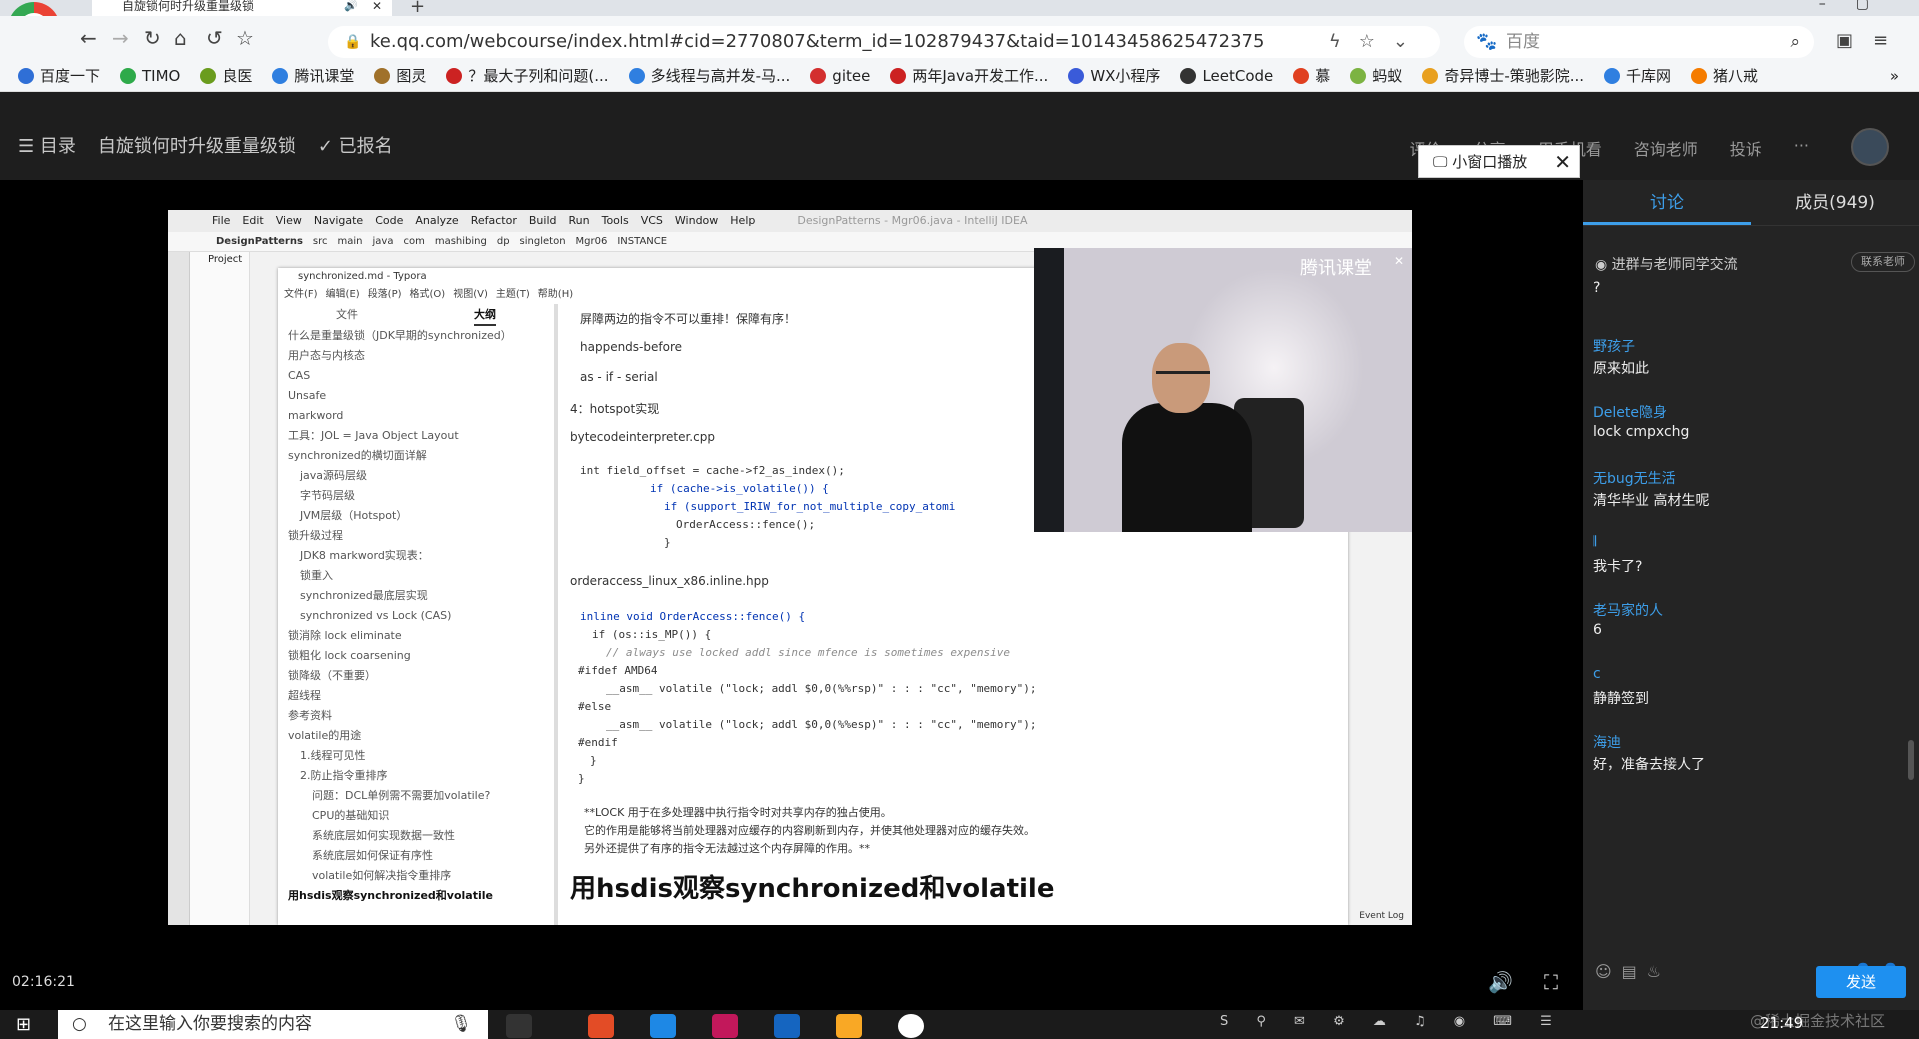  Describe the element at coordinates (436, 220) in the screenshot. I see `ide-menu-item: Analyze` at that location.